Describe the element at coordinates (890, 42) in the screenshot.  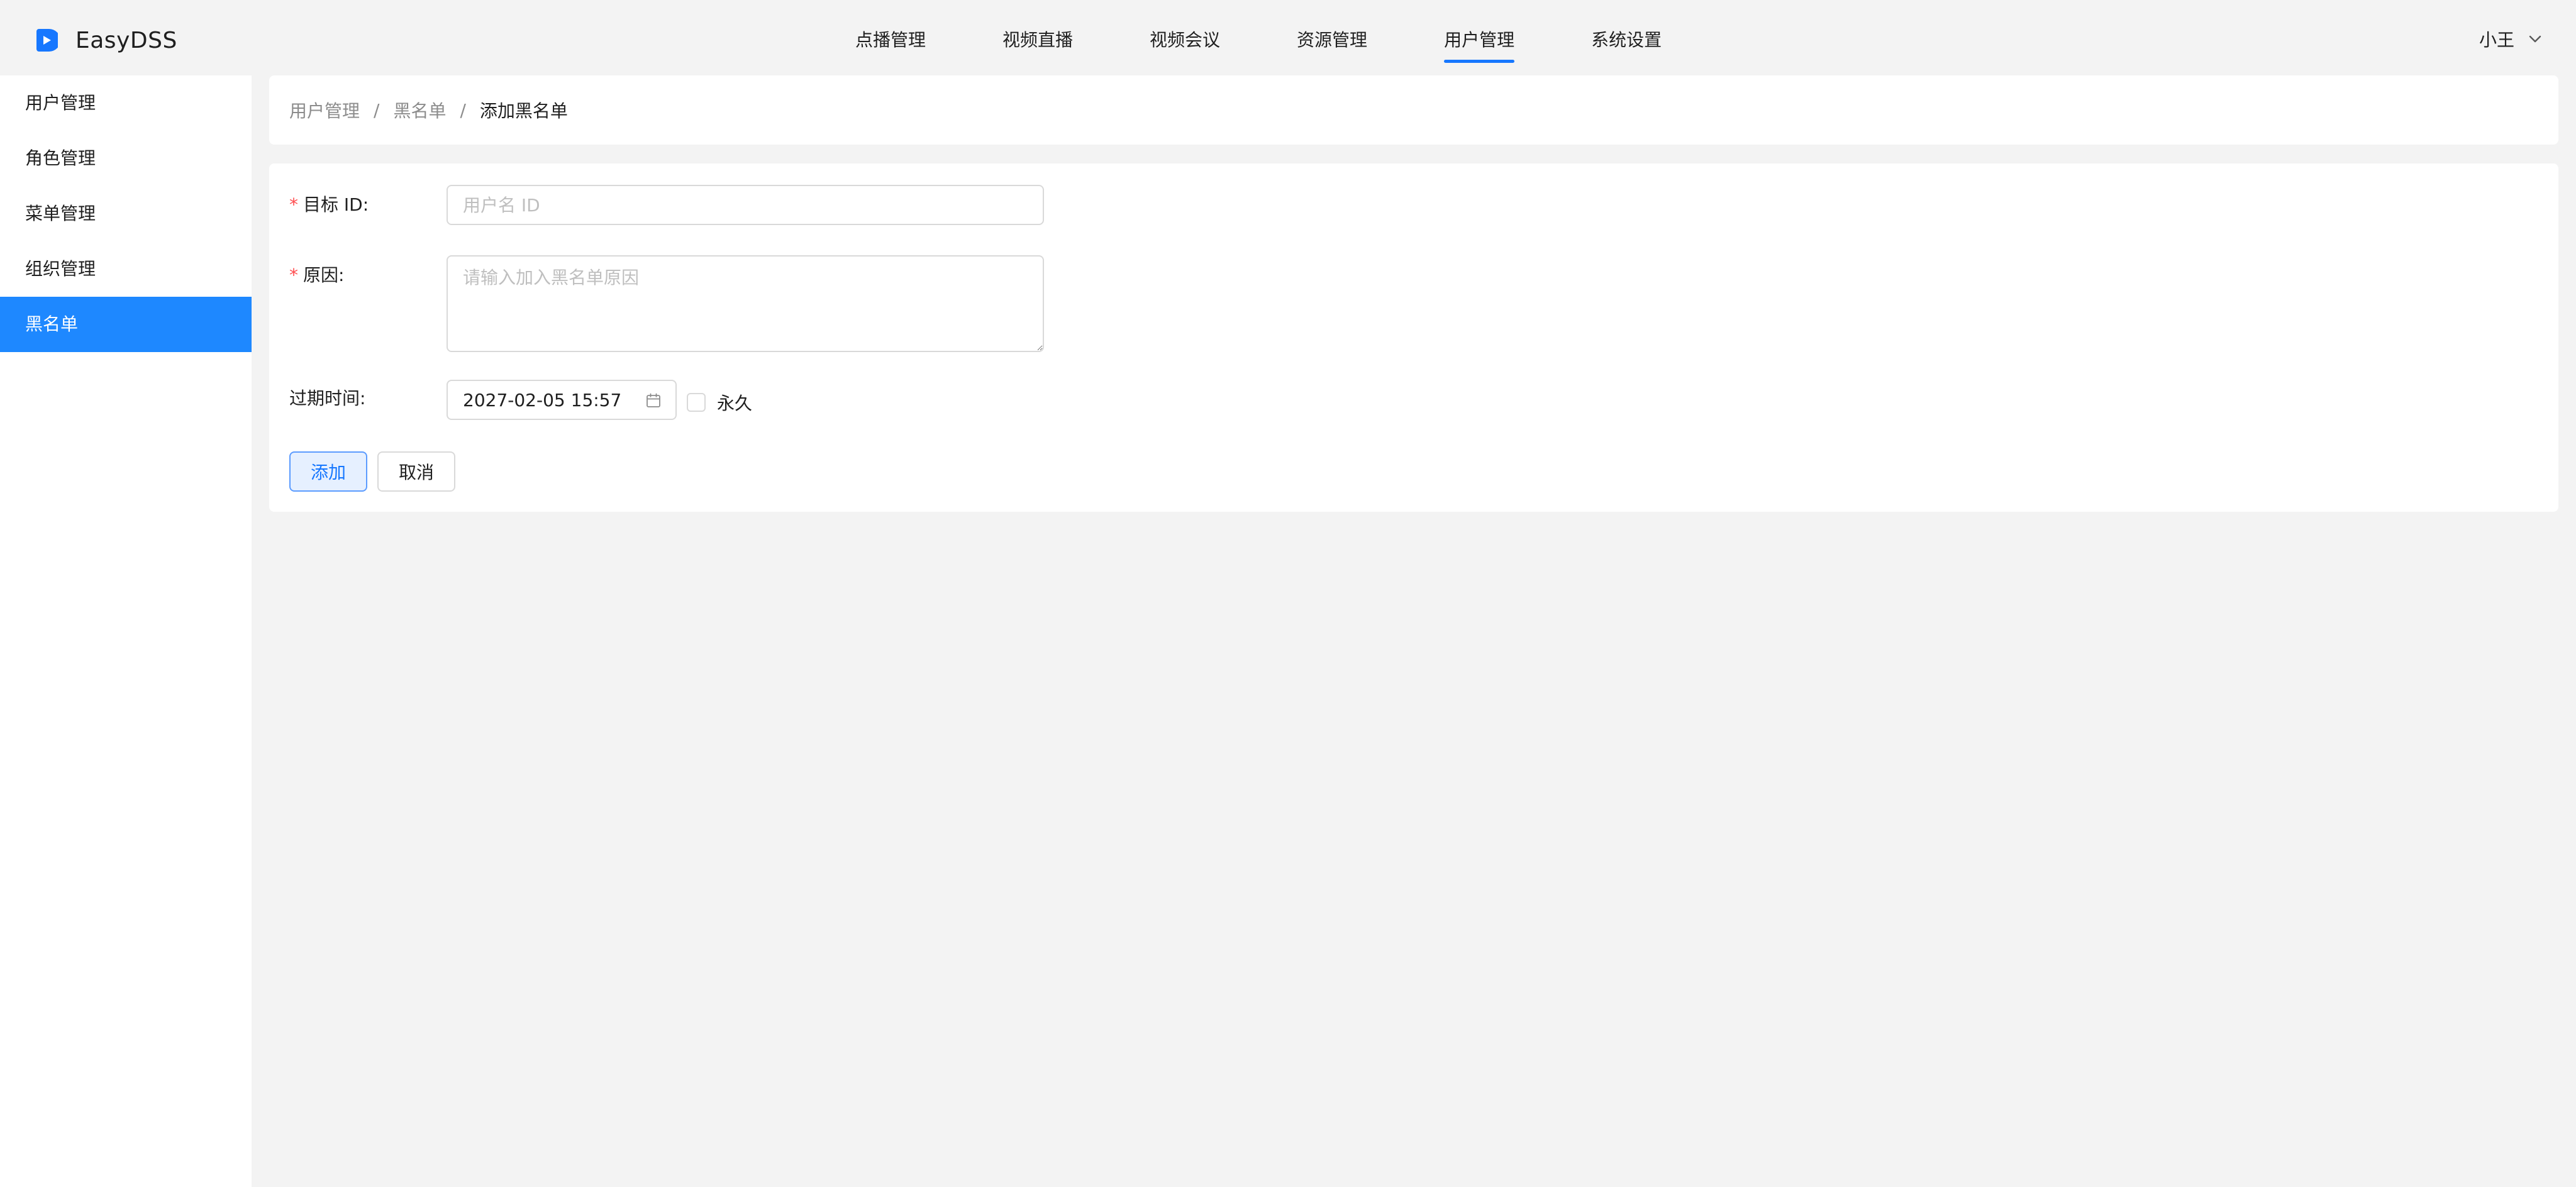
I see `nav-vod-management: 点播管理` at that location.